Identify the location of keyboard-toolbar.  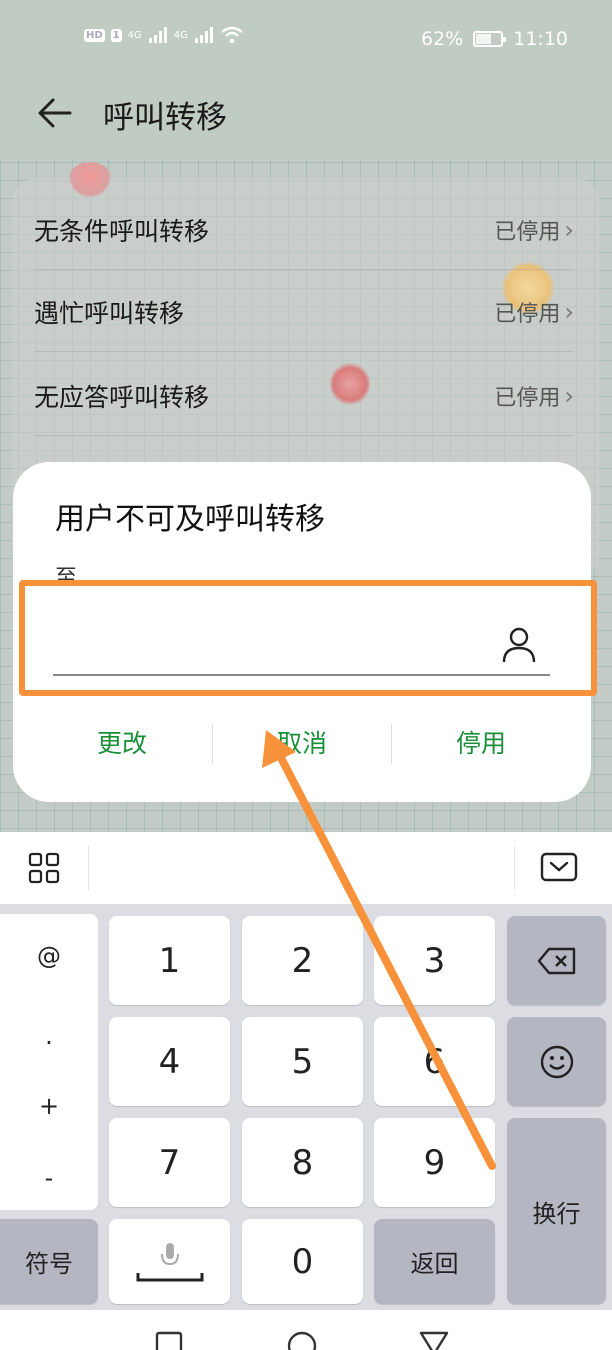
(306, 868).